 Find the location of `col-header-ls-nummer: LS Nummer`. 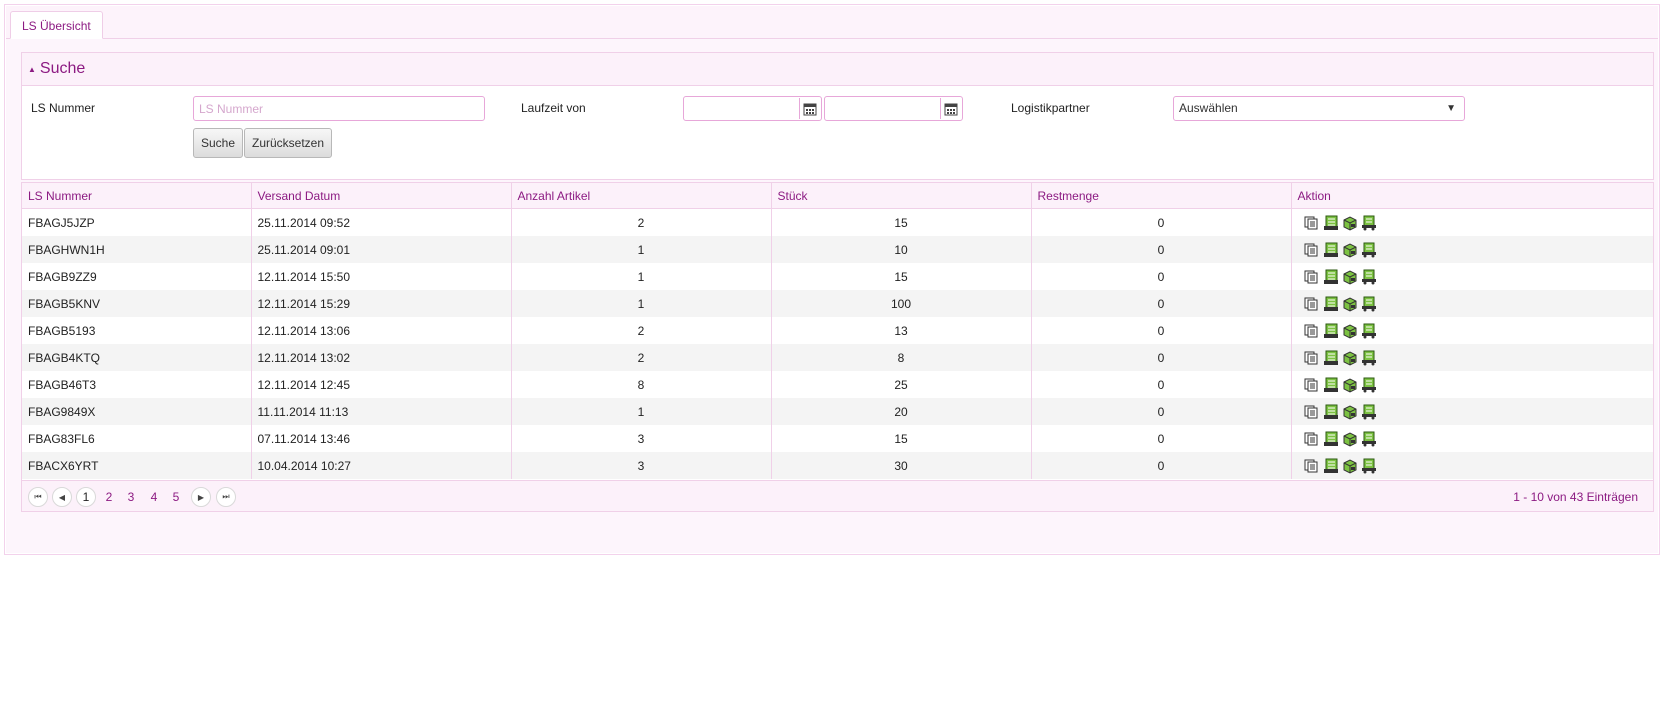

col-header-ls-nummer: LS Nummer is located at coordinates (137, 196).